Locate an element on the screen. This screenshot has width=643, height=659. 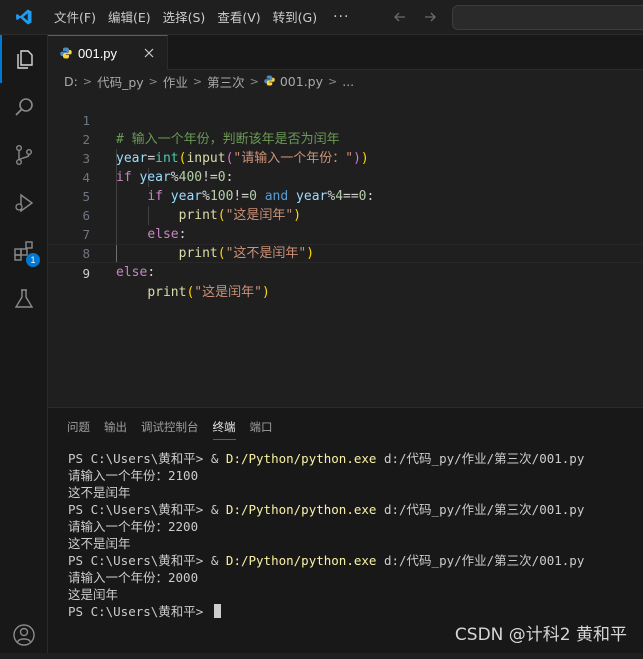
breadcrumb-folder-third: 第三次 is located at coordinates (226, 81).